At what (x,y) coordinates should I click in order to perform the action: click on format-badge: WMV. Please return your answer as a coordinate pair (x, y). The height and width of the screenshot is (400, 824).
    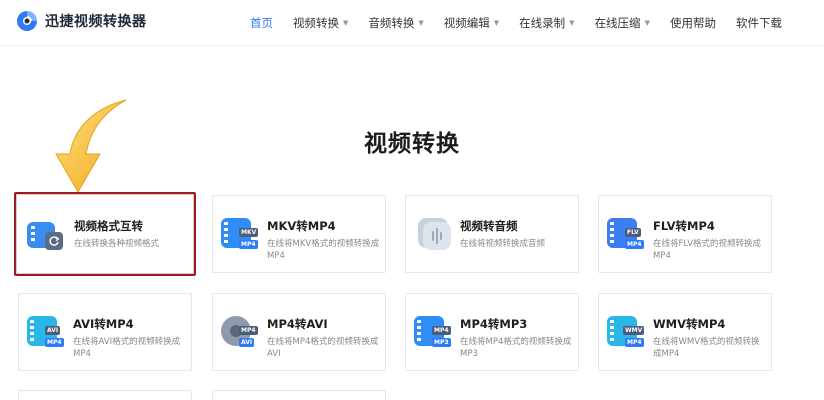
    Looking at the image, I should click on (634, 330).